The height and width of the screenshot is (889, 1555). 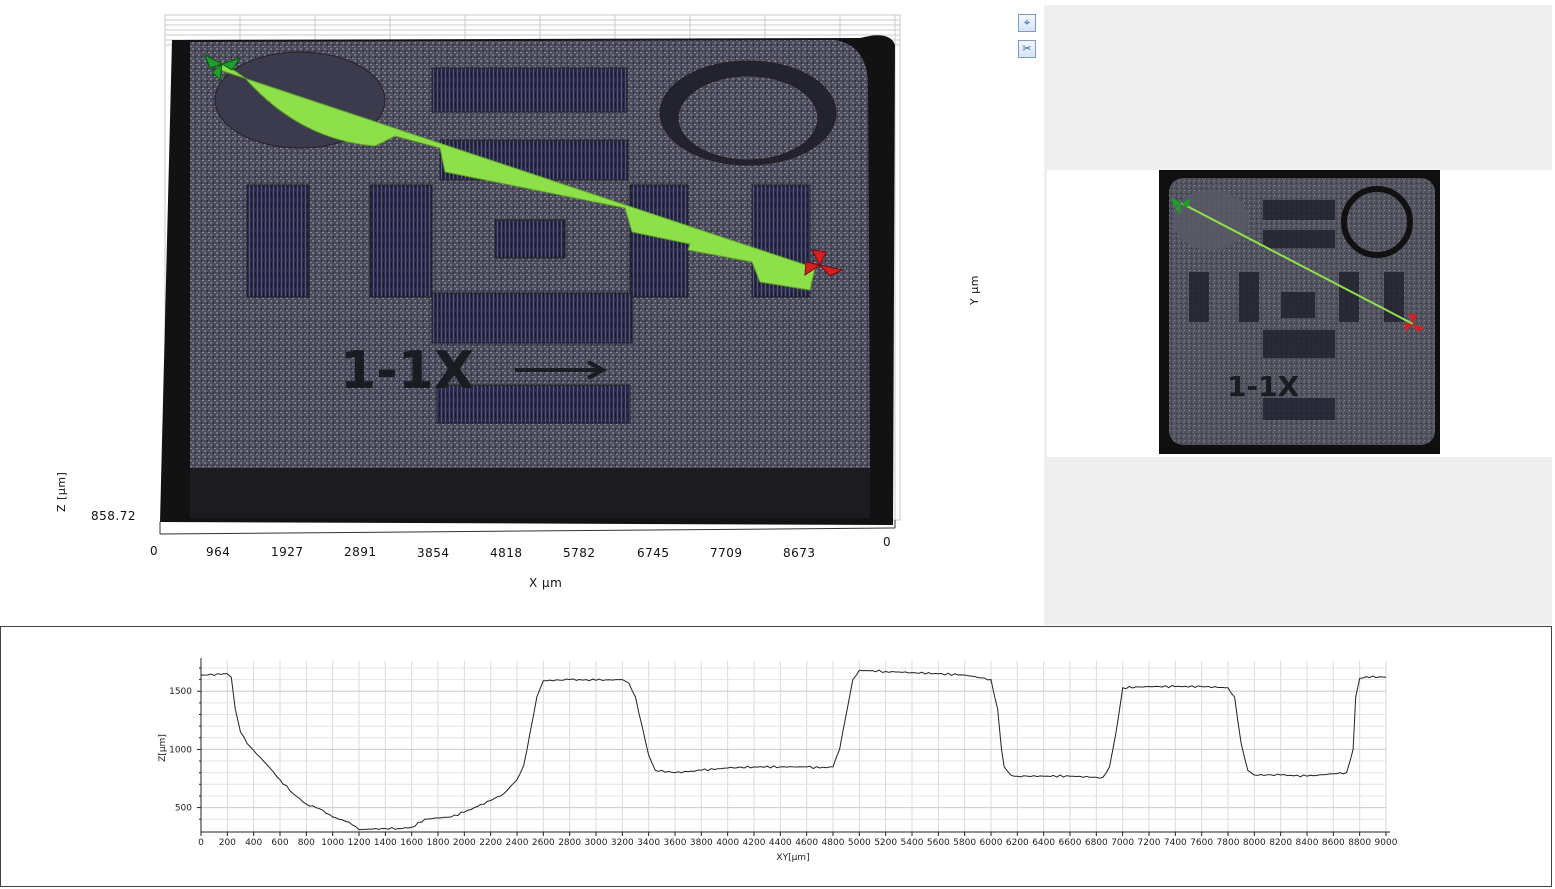 I want to click on x-tick-label: 2800, so click(x=569, y=843).